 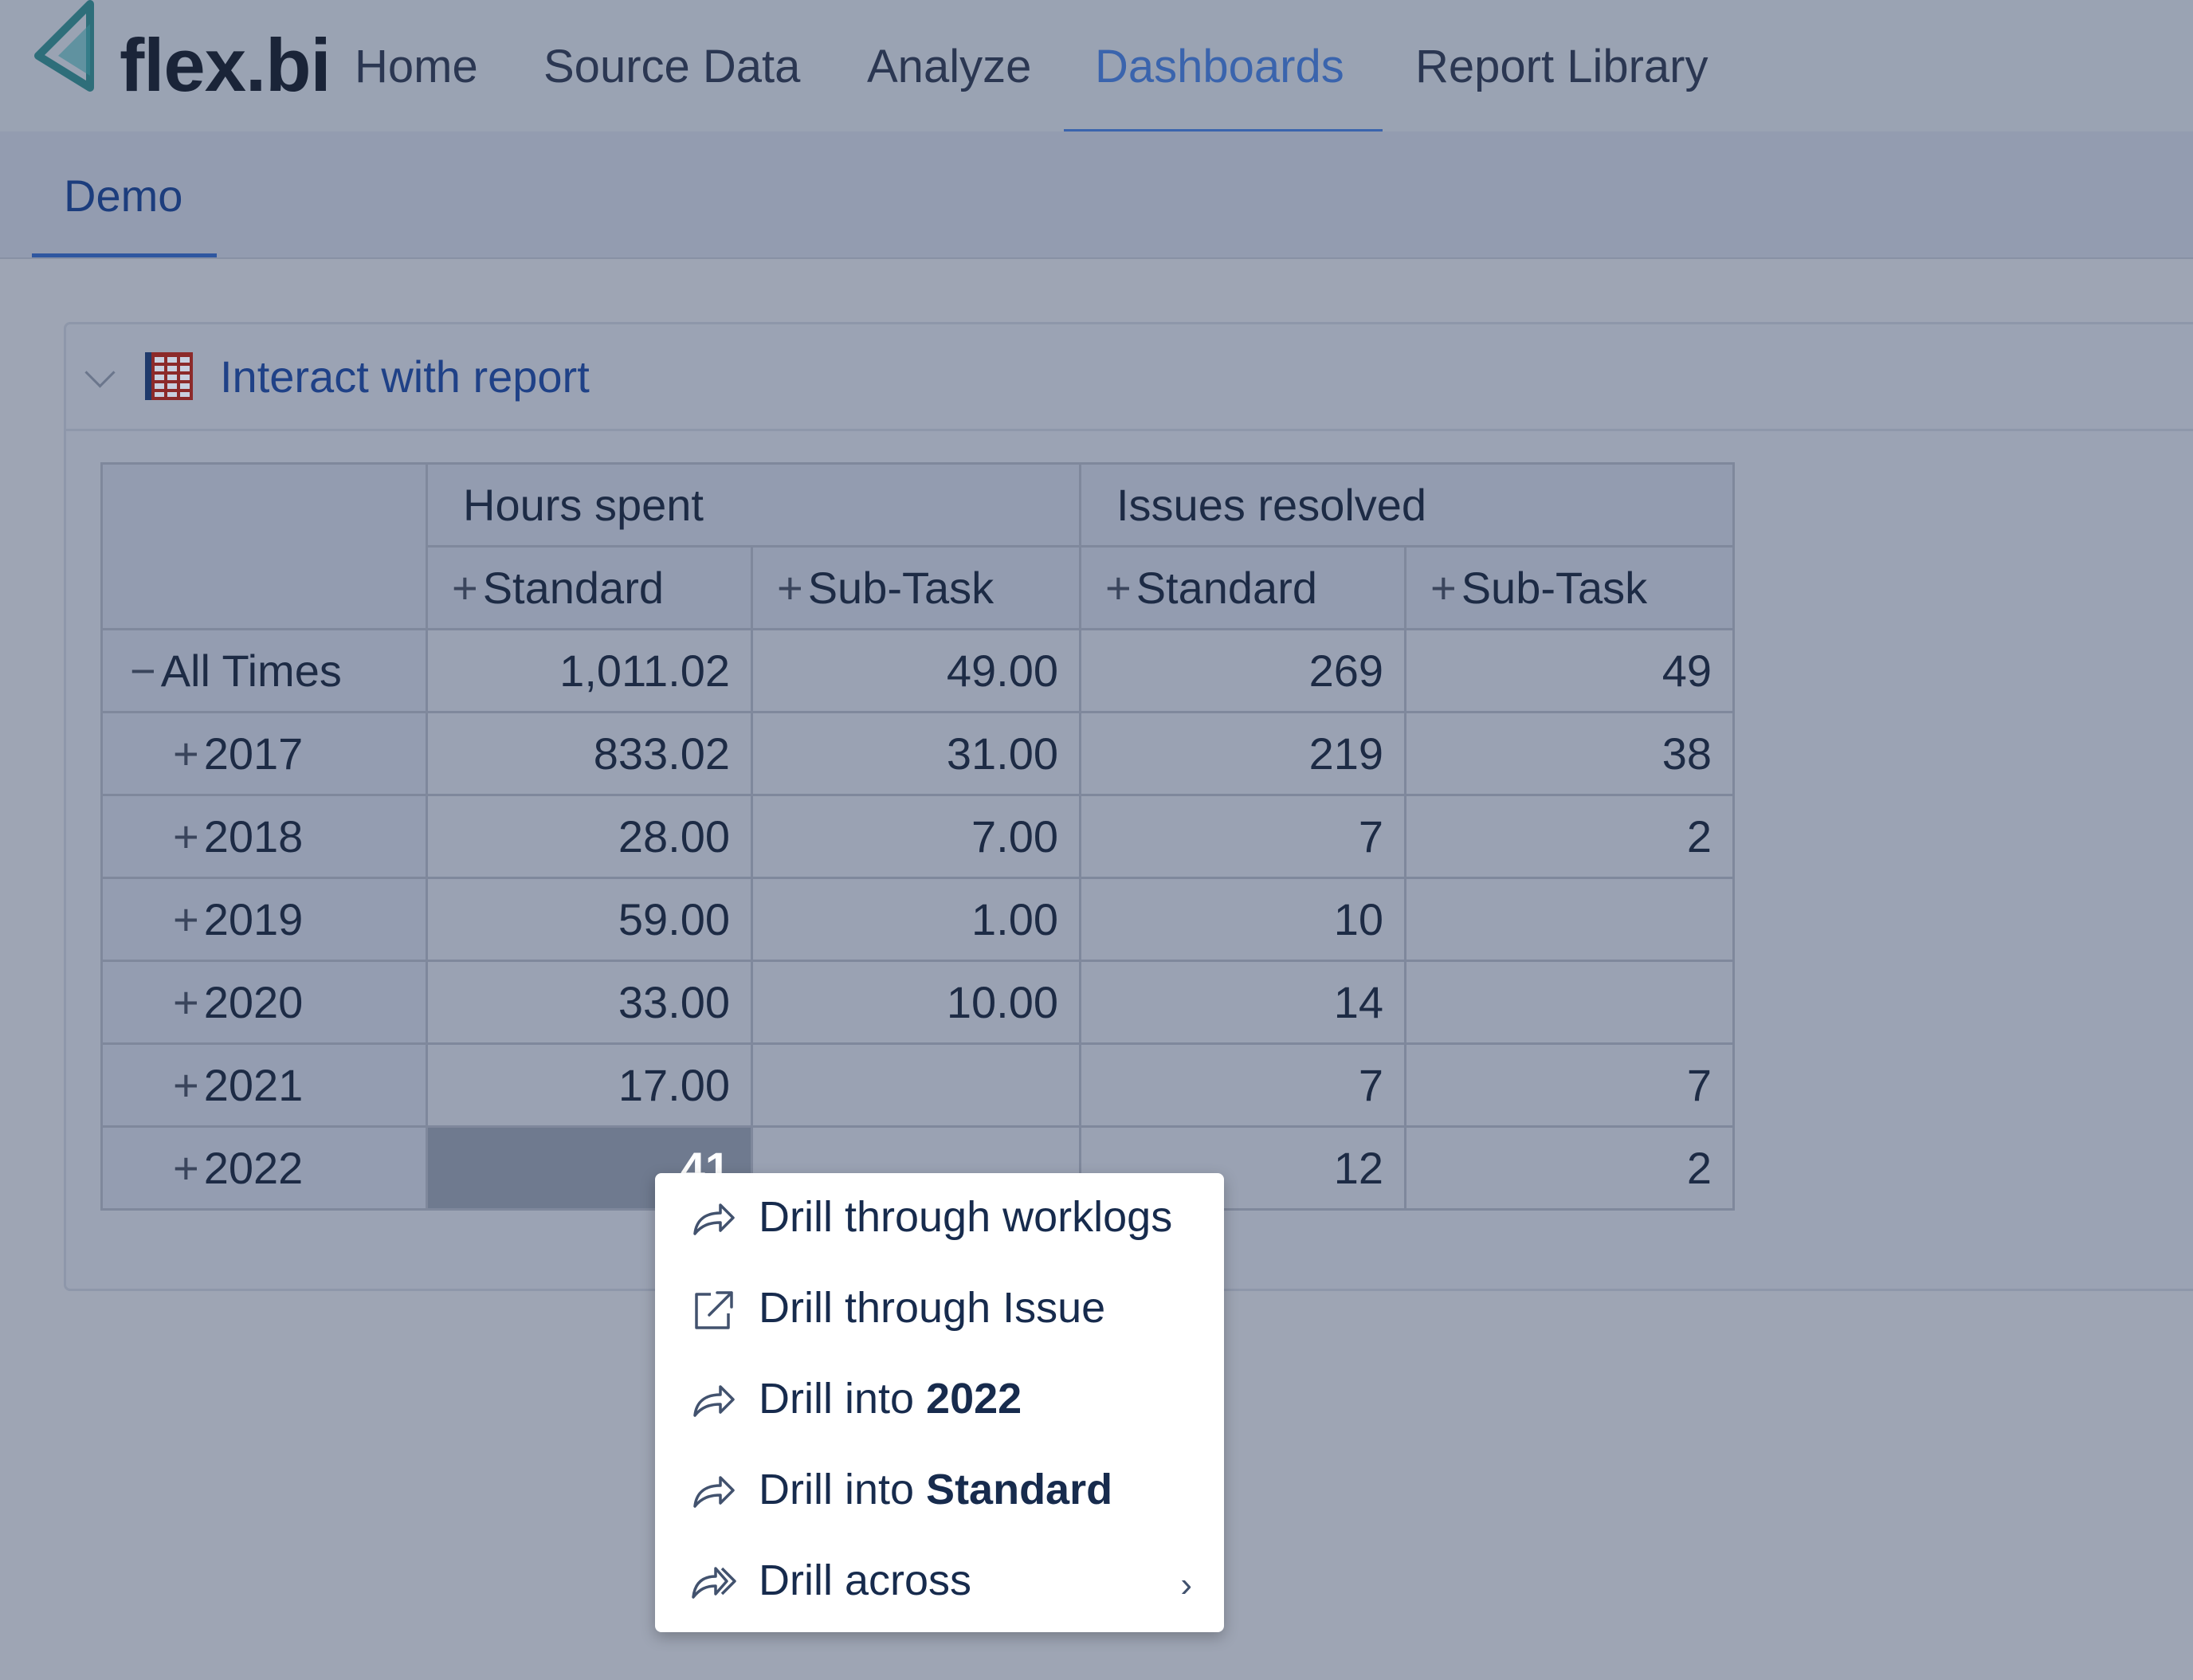 What do you see at coordinates (1242, 670) in the screenshot?
I see `table-cell: 269` at bounding box center [1242, 670].